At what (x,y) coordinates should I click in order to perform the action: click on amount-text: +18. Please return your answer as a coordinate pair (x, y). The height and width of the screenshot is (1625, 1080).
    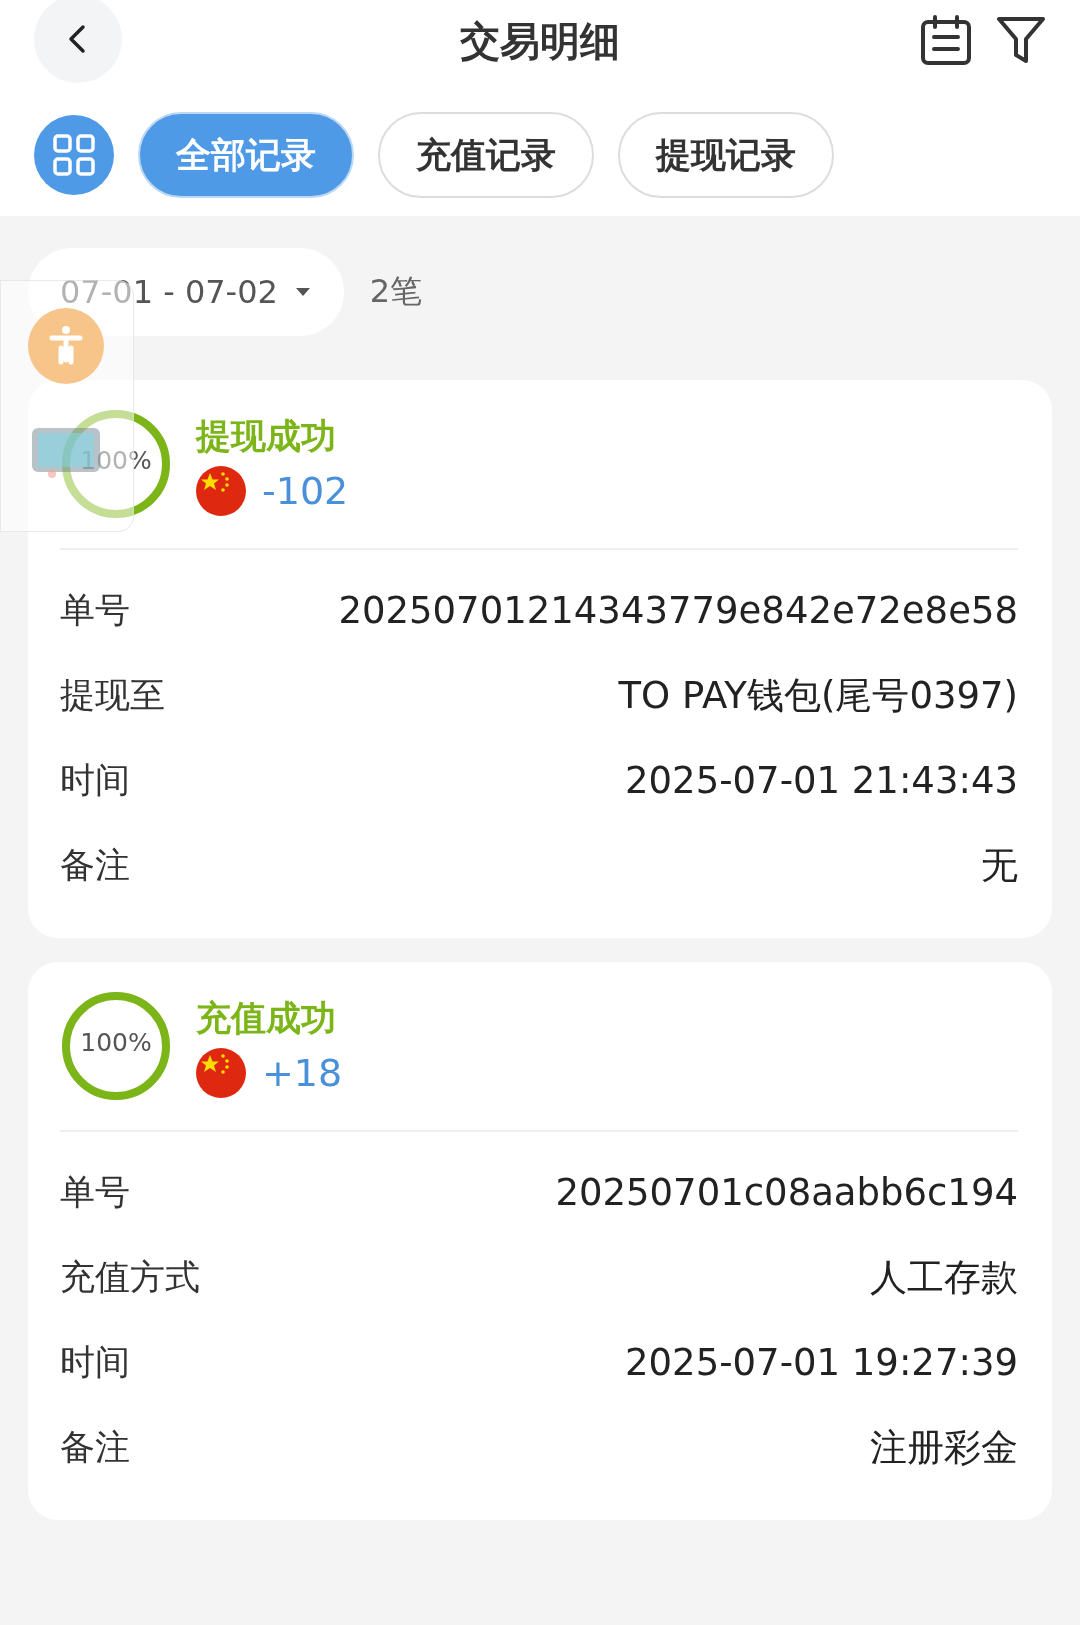
    Looking at the image, I should click on (302, 1072).